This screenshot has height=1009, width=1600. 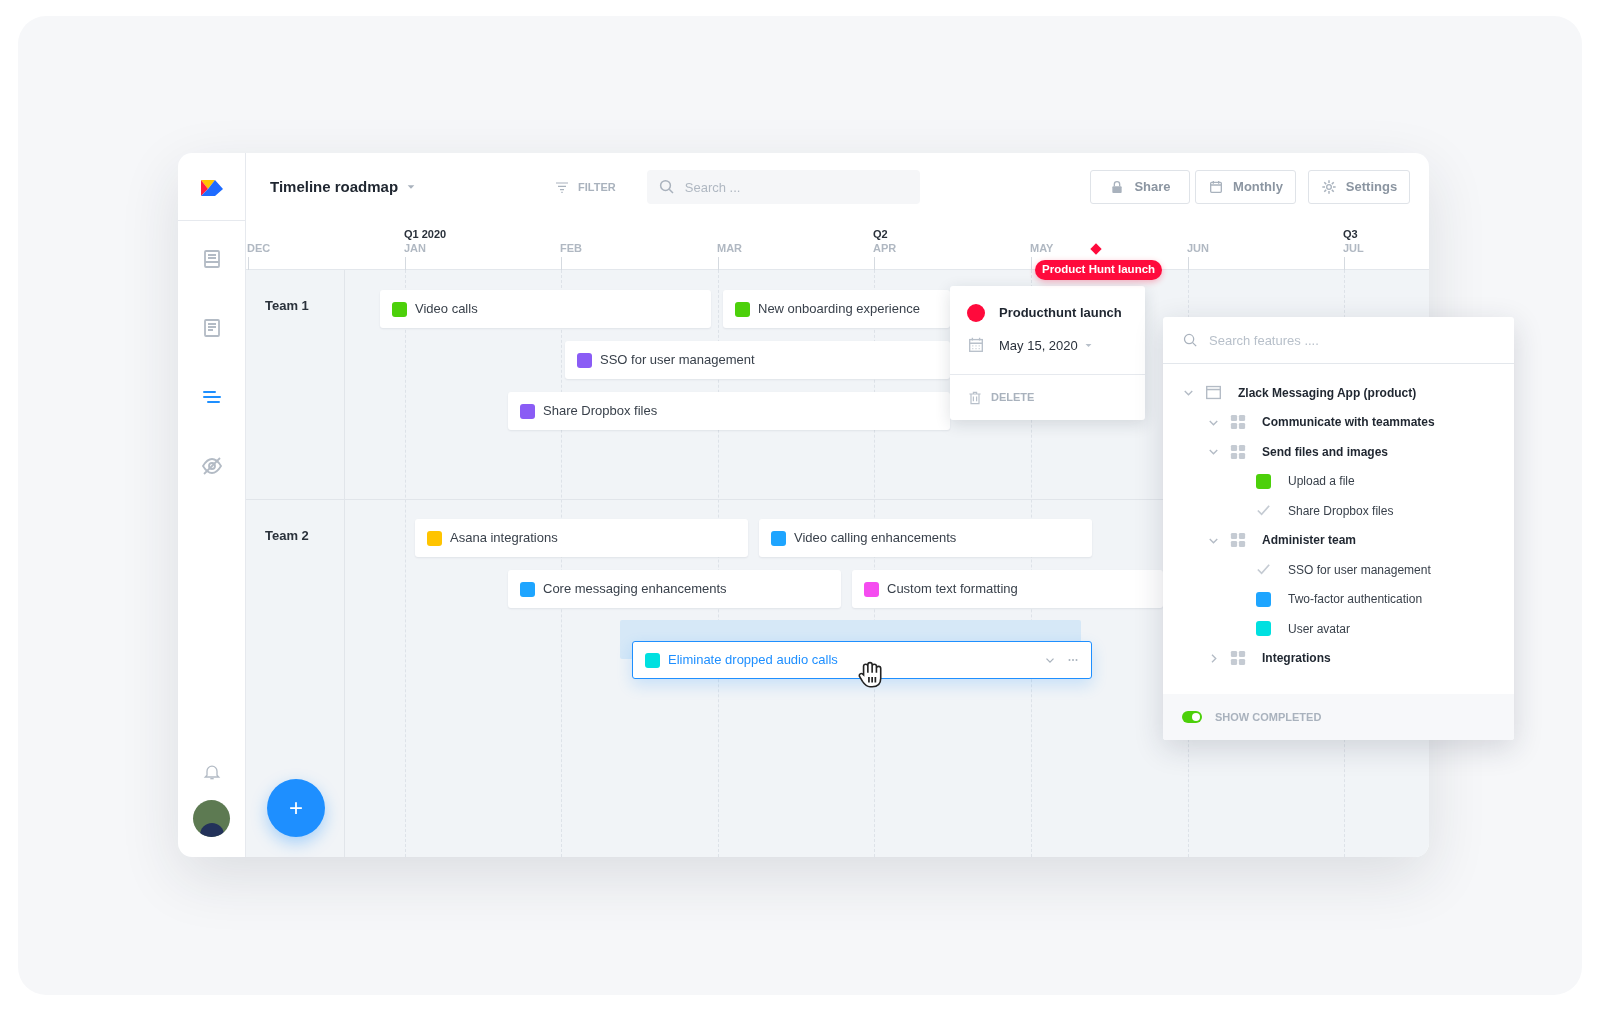 What do you see at coordinates (581, 538) in the screenshot?
I see `feature-bar: Asana integrations` at bounding box center [581, 538].